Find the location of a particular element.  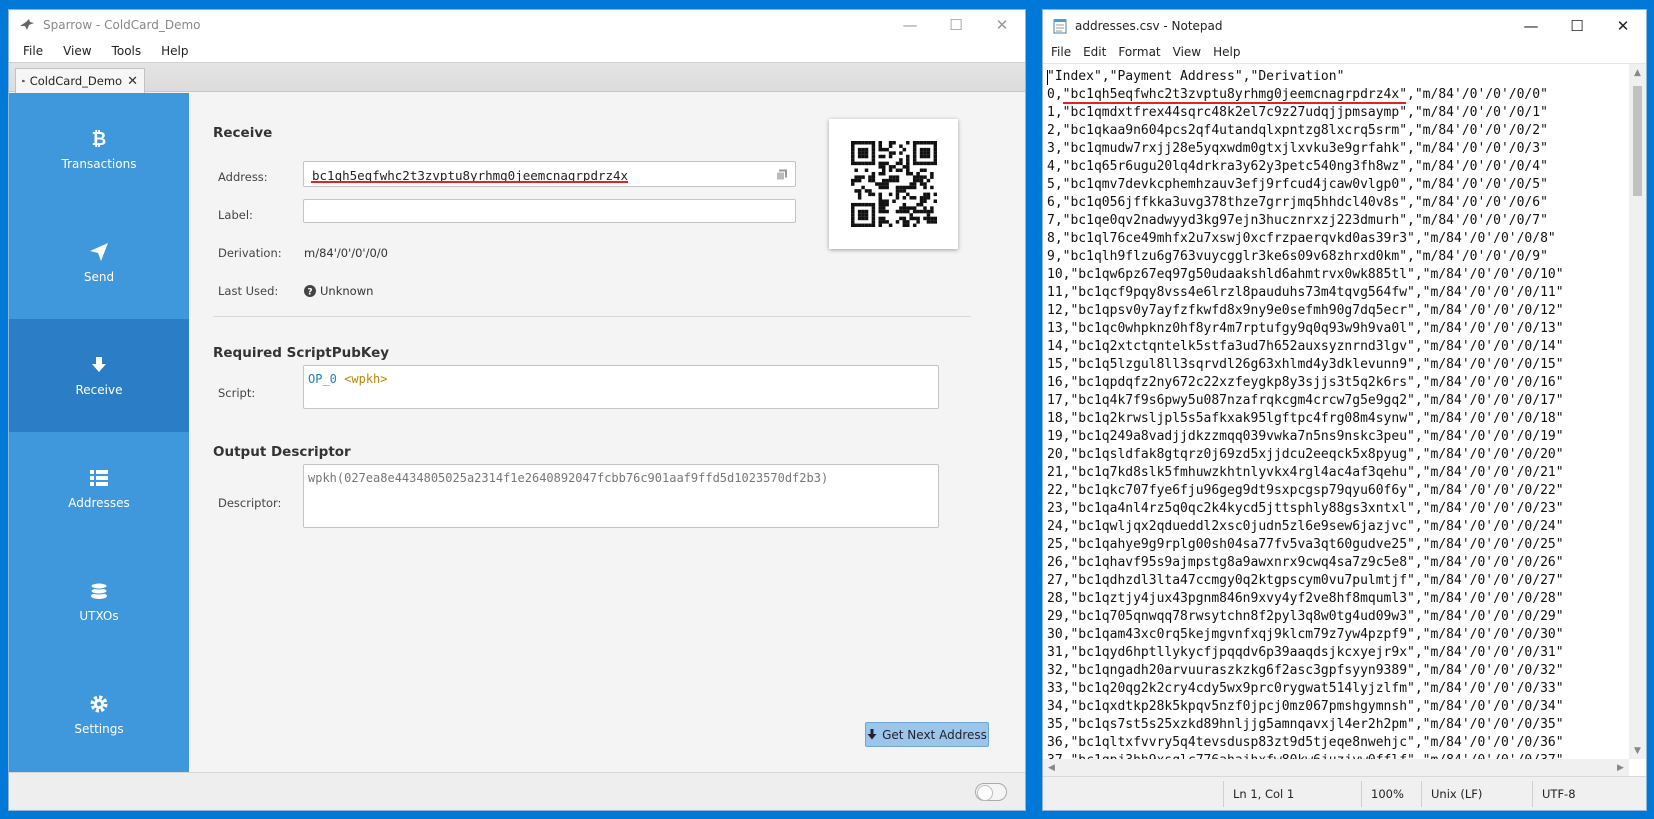

nav-send: Send is located at coordinates (99, 262).